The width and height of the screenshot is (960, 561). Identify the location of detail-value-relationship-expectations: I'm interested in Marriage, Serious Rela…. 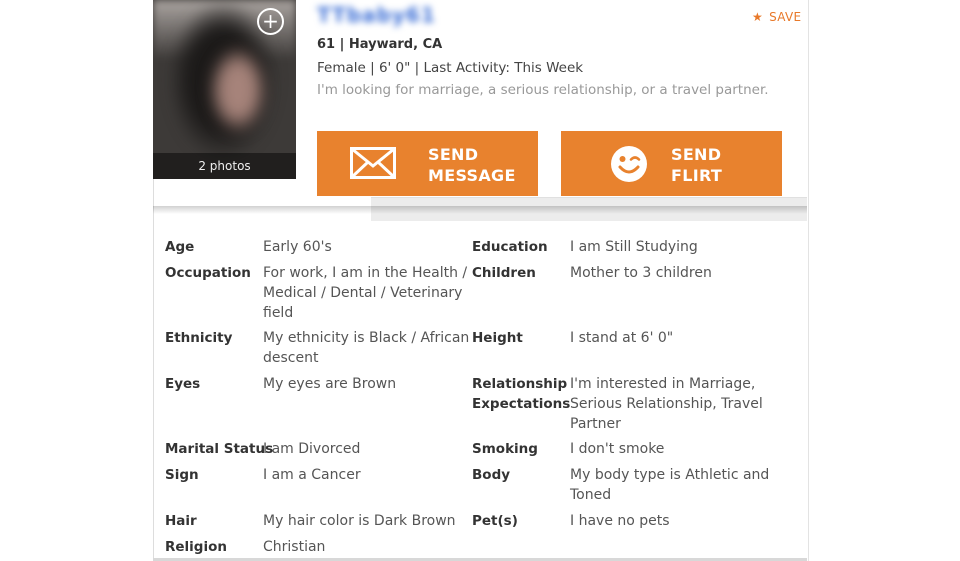
(666, 404).